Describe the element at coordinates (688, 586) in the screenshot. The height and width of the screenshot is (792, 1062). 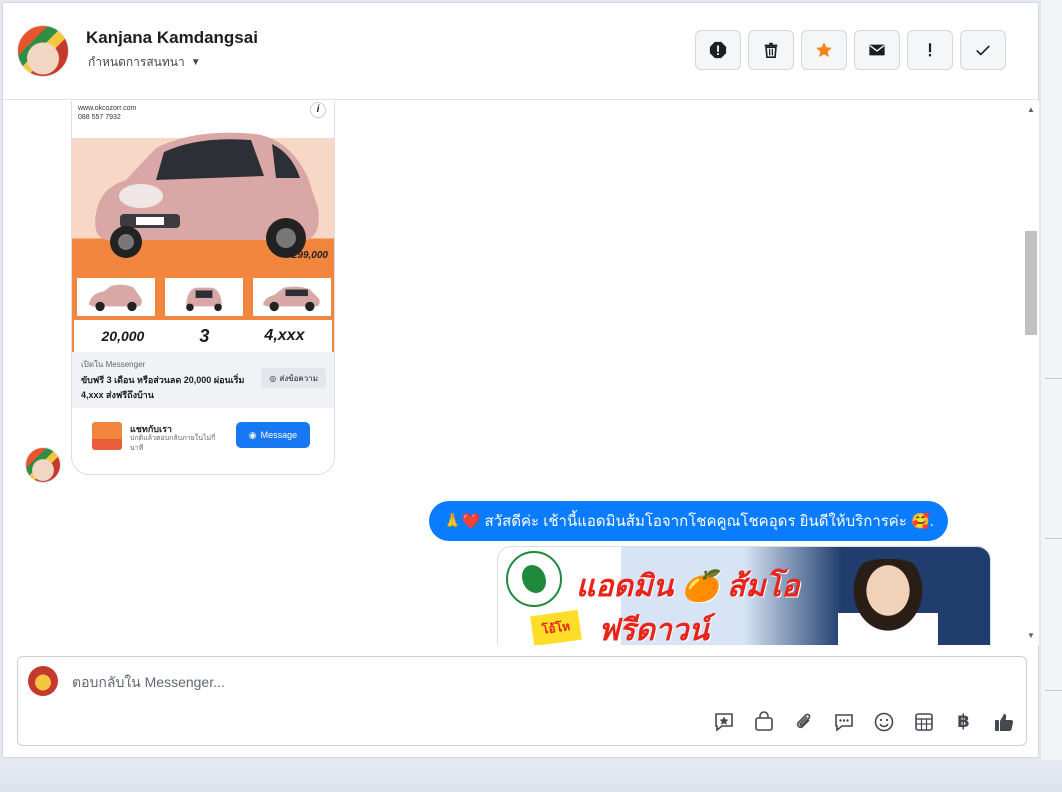
I see `banner-line1: แอดมิน 🍊 ส้มโอ` at that location.